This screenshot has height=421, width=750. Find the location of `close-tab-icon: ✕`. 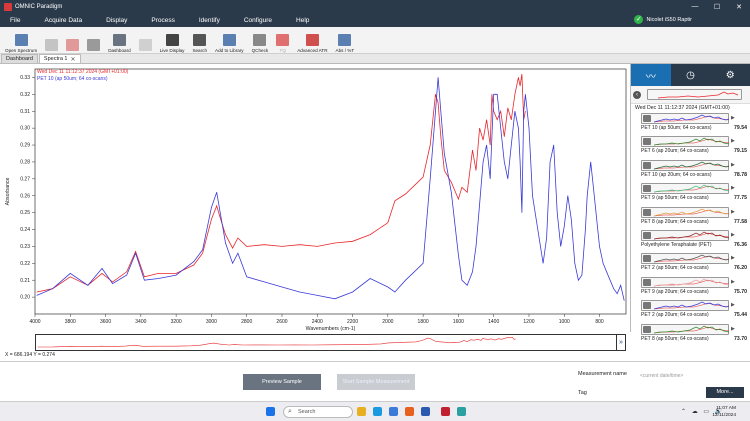

close-tab-icon: ✕ is located at coordinates (72, 59).